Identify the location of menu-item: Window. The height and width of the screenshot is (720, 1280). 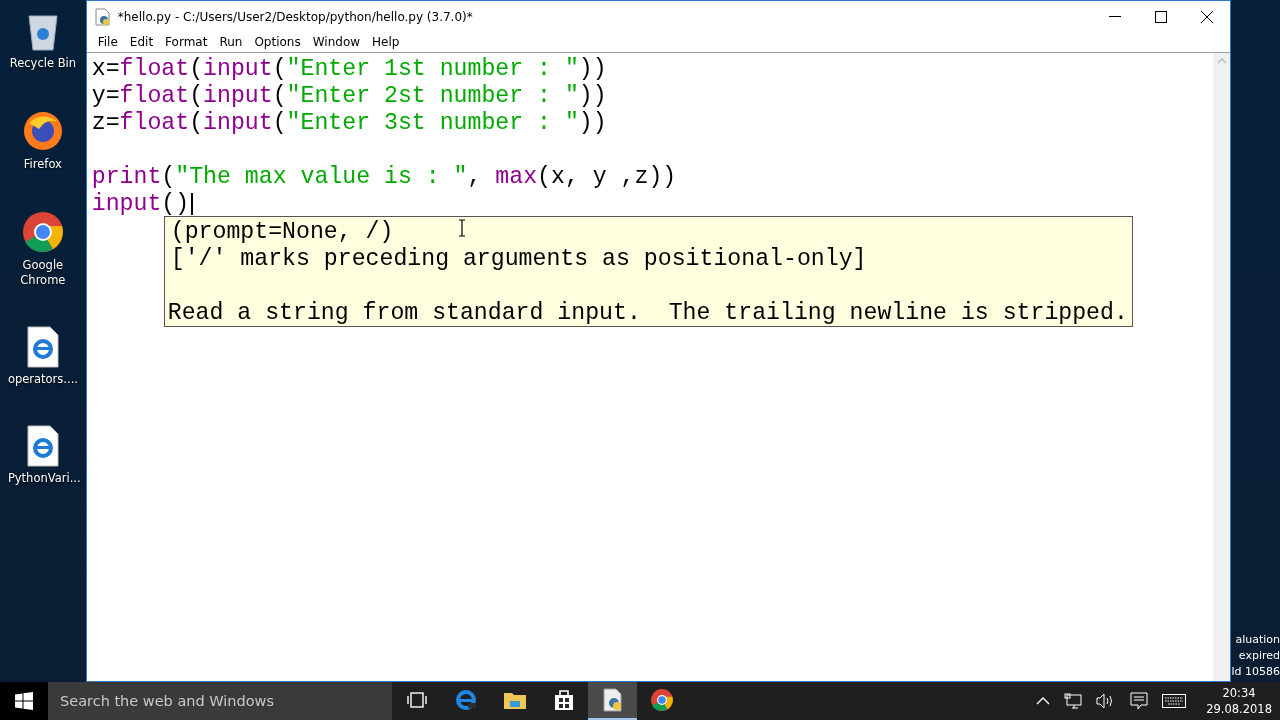
(336, 42).